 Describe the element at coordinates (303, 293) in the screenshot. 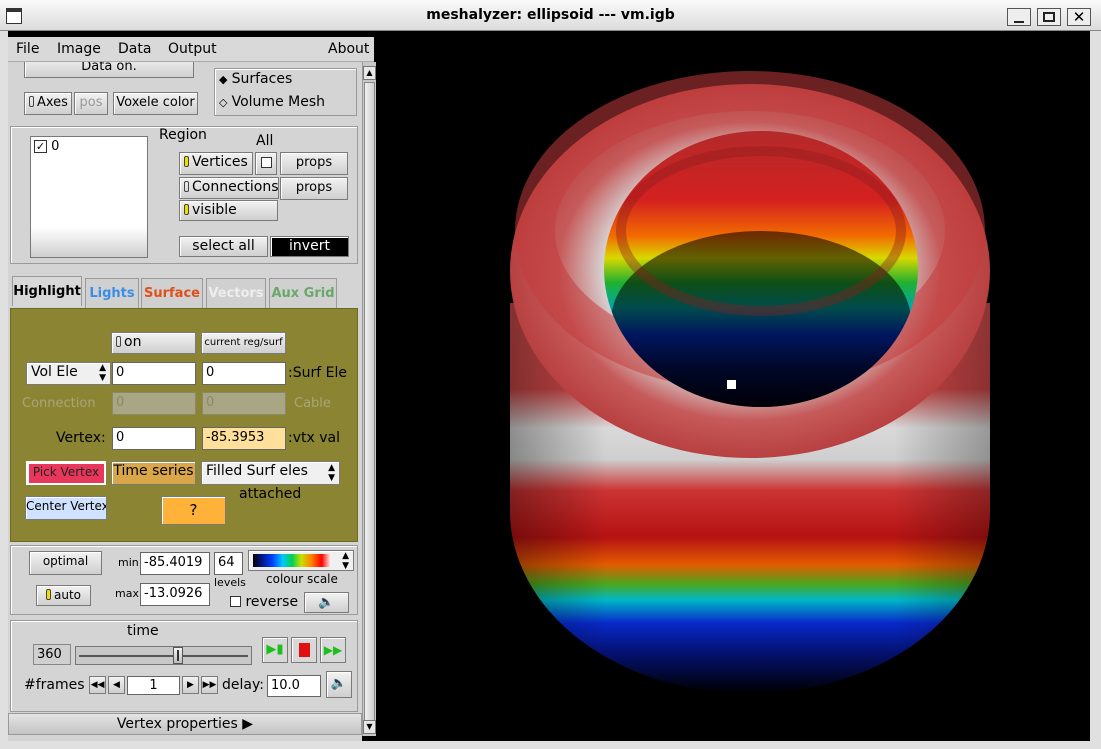

I see `tab-aux-grid: Aux Grid` at that location.